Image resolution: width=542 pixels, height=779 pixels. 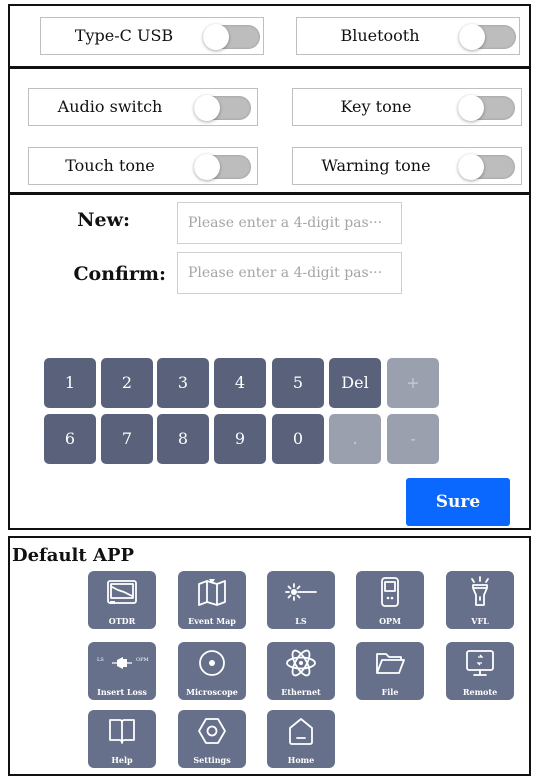 I want to click on type-c-usb-switch, so click(x=231, y=37).